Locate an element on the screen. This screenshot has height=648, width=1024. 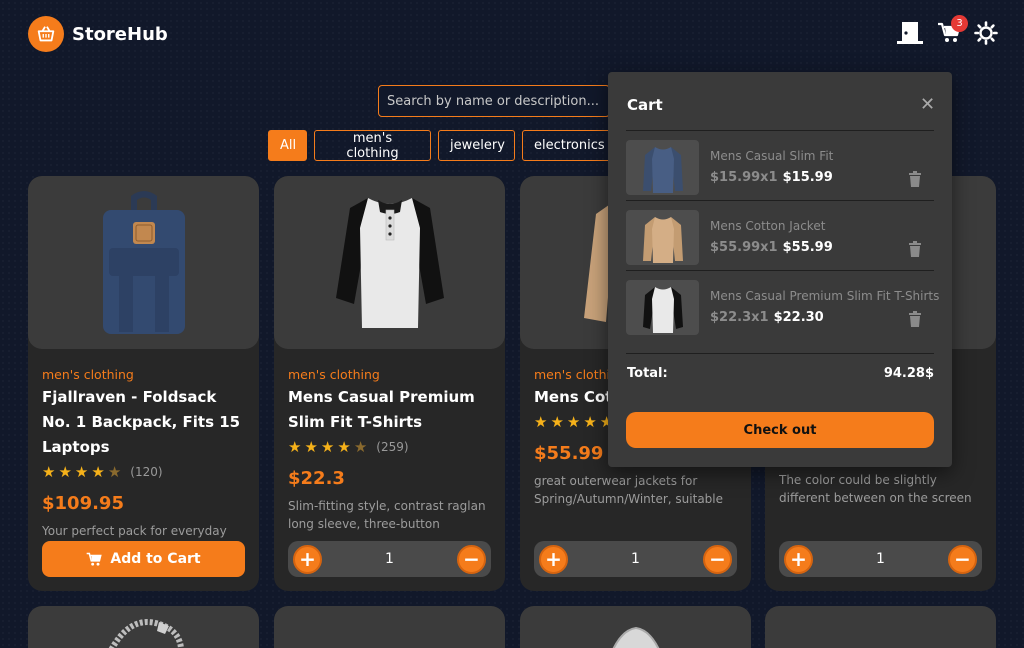
cart-item-prices: $55.99x1 $55.99 is located at coordinates (771, 247).